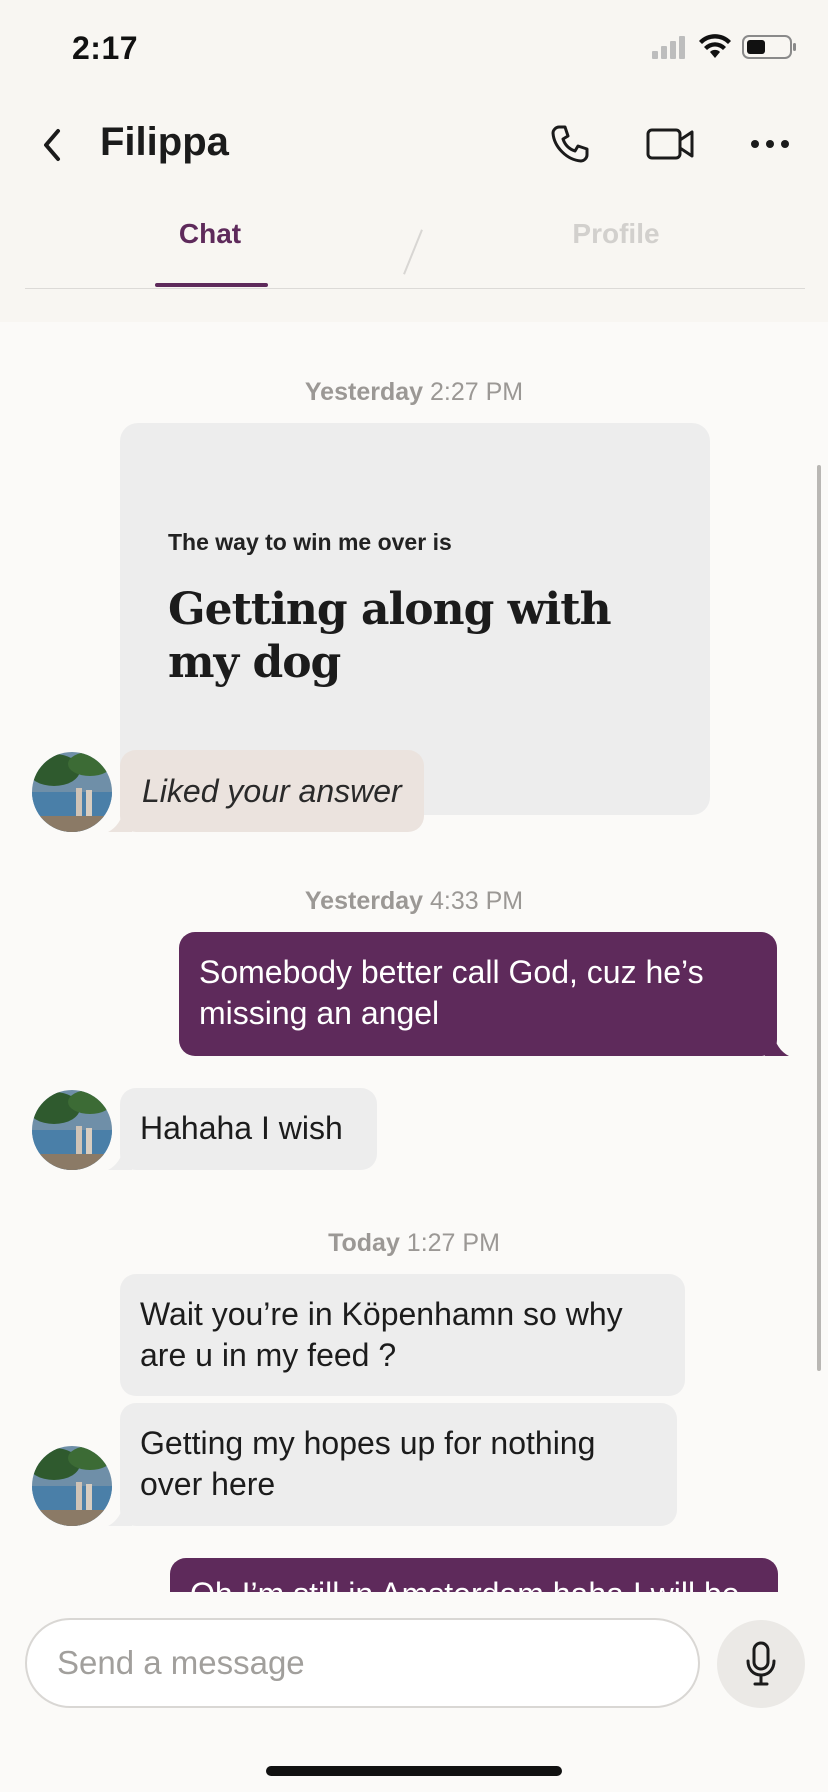 Image resolution: width=828 pixels, height=1792 pixels. Describe the element at coordinates (105, 48) in the screenshot. I see `status-time: 2:17` at that location.